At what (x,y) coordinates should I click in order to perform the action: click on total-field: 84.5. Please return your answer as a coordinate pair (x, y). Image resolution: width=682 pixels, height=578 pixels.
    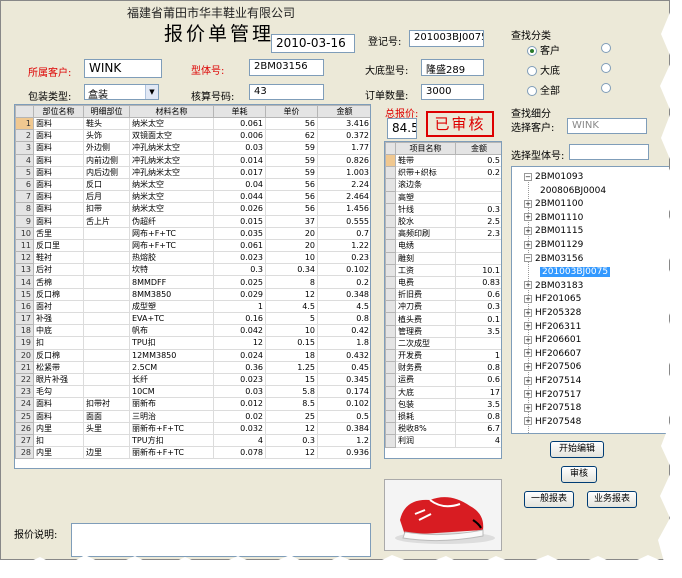
    Looking at the image, I should click on (402, 128).